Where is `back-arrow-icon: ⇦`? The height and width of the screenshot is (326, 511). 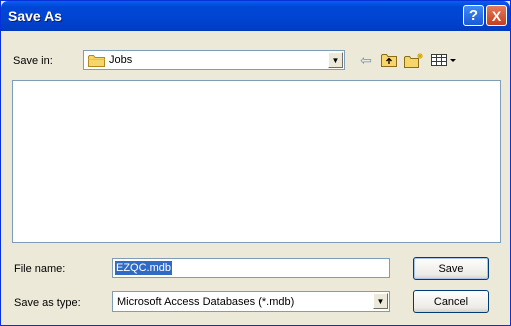 back-arrow-icon: ⇦ is located at coordinates (366, 59).